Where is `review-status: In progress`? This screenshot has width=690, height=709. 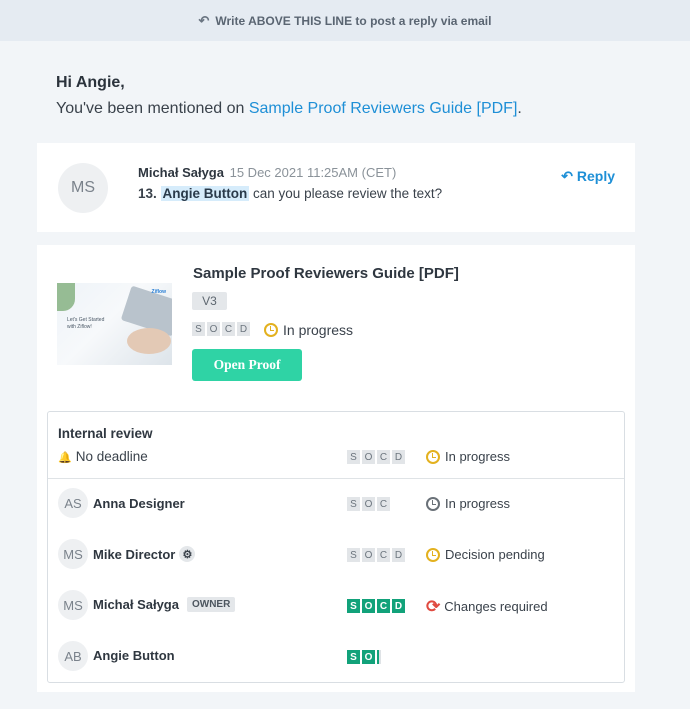
review-status: In progress is located at coordinates (468, 456).